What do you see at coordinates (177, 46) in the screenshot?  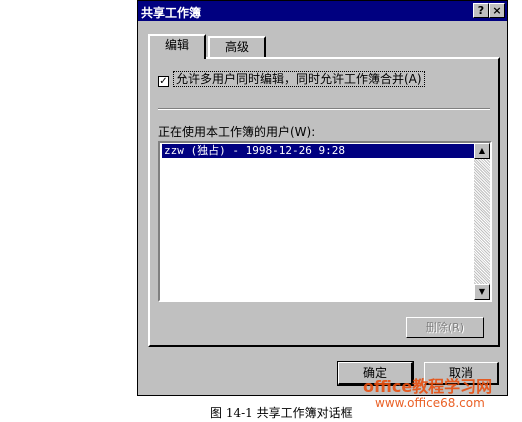 I see `tab-edit: 编辑` at bounding box center [177, 46].